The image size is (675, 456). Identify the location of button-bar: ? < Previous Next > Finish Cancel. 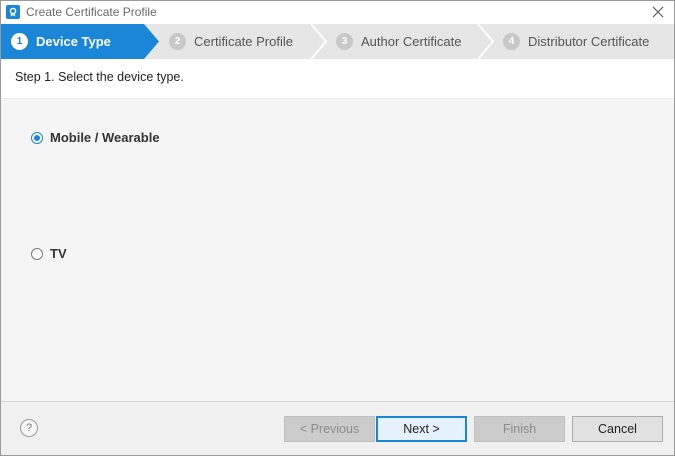
(337, 428).